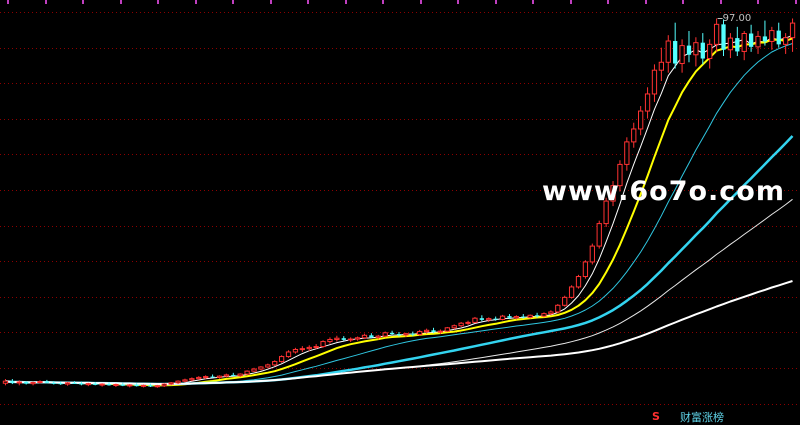 Image resolution: width=800 pixels, height=425 pixels. I want to click on top-ticks, so click(402, 2).